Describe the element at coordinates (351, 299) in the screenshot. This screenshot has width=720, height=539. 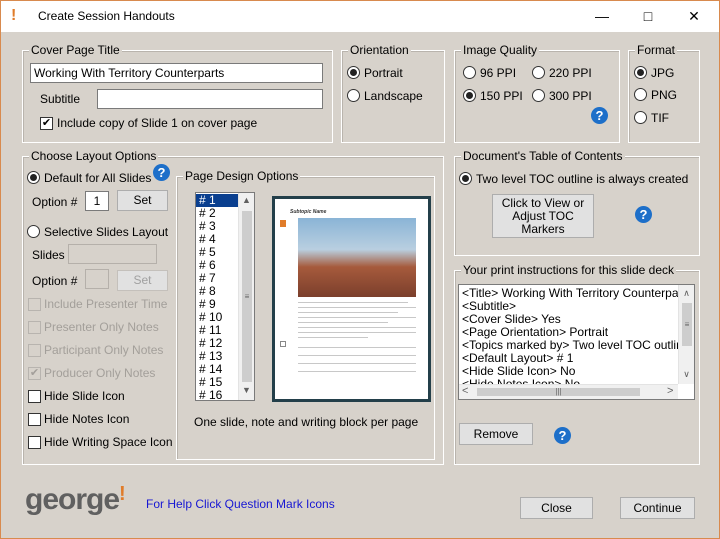
I see `page-design-preview: Subtopic Name` at that location.